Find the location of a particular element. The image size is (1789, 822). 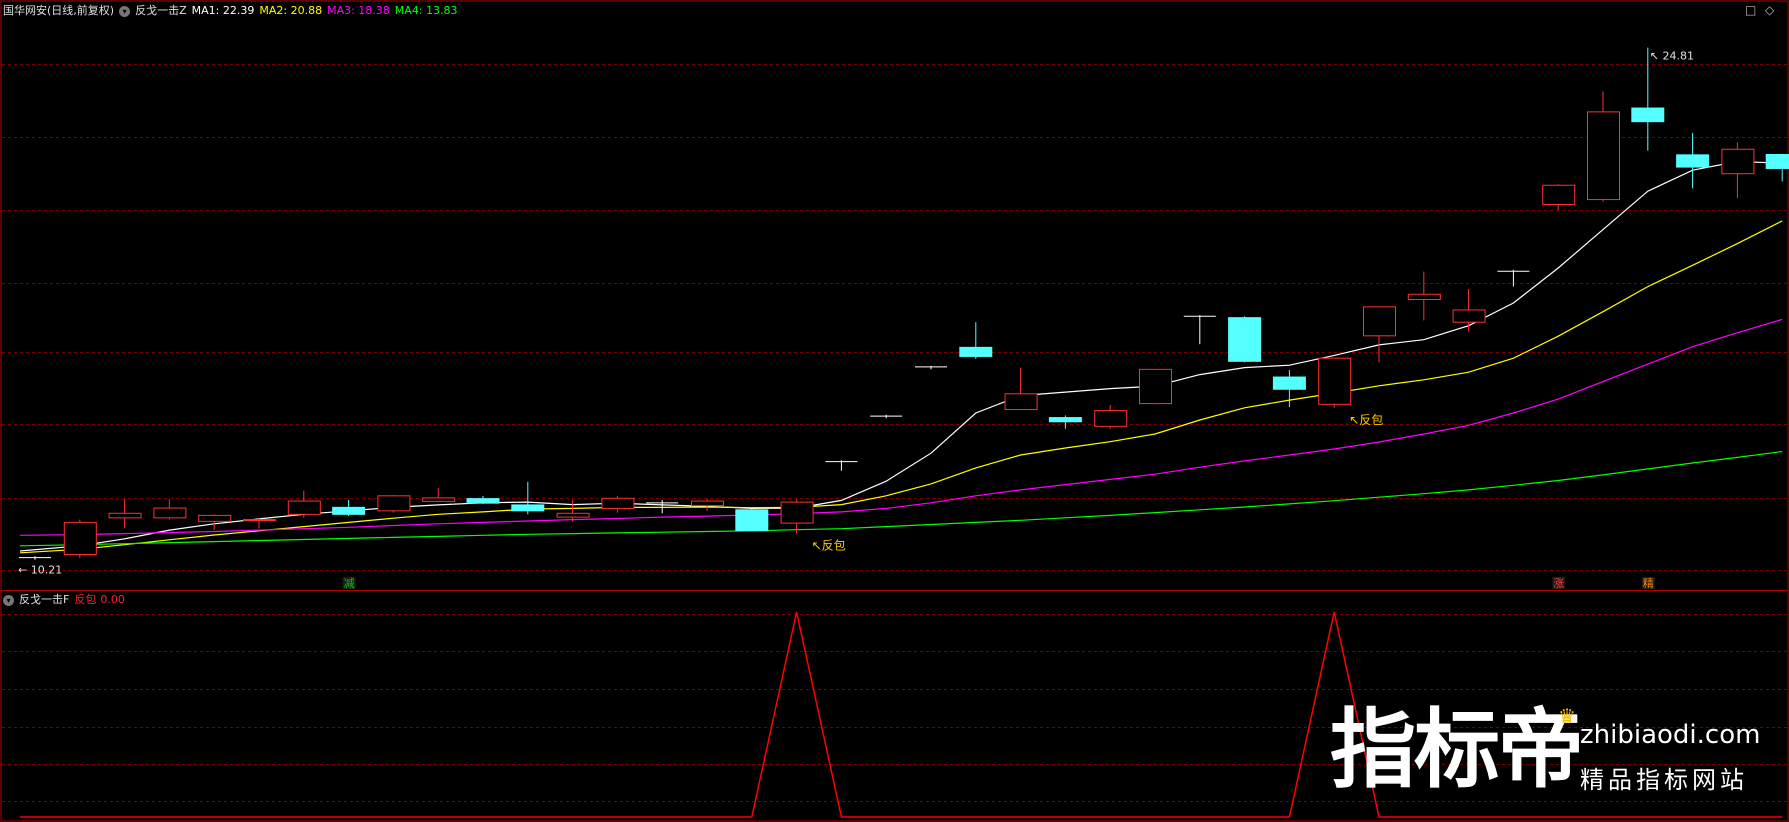

sub-panel-header: ▾ 反戈一击F 反包 0.00 is located at coordinates (66, 599).